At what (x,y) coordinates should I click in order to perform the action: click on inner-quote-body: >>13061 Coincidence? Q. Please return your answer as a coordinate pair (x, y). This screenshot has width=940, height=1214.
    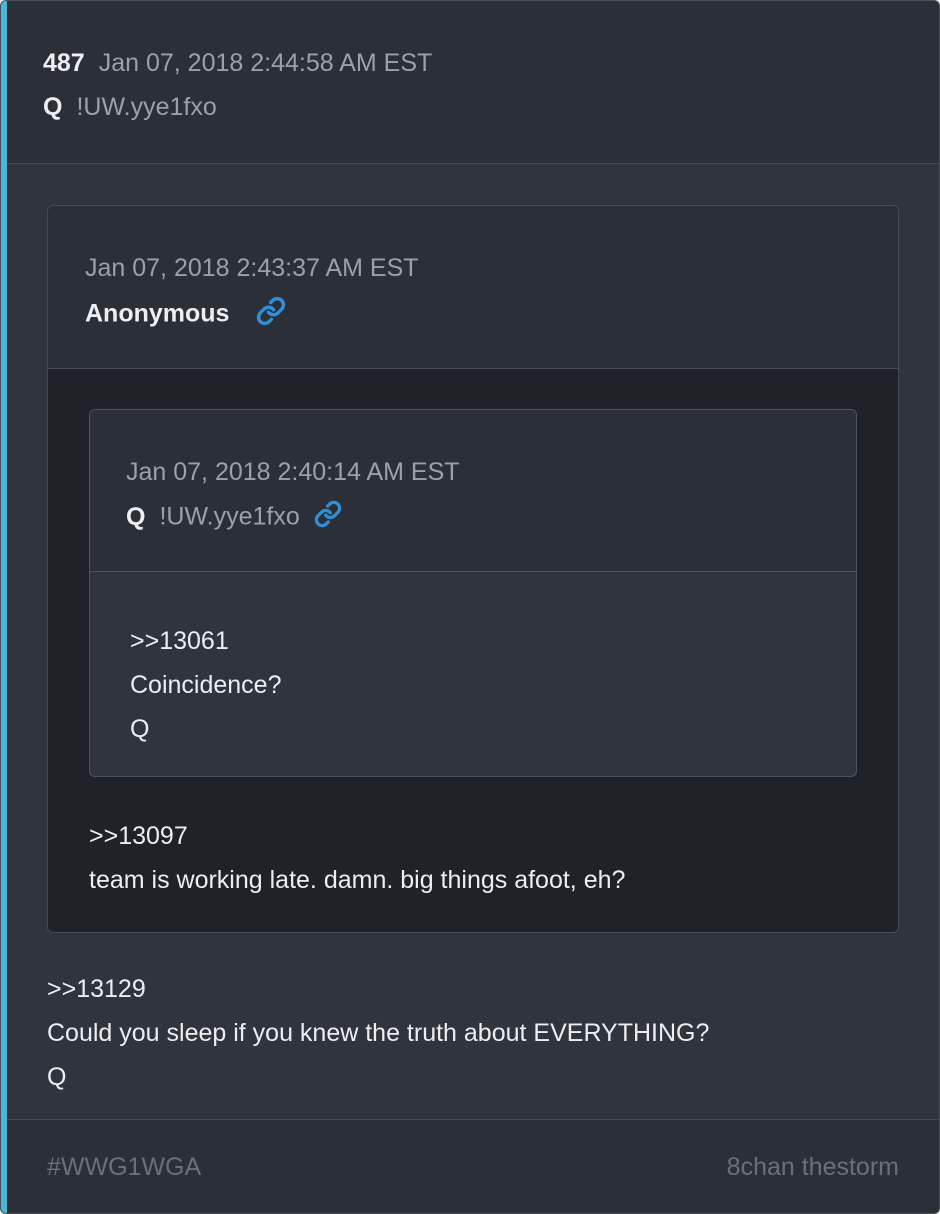
    Looking at the image, I should click on (206, 685).